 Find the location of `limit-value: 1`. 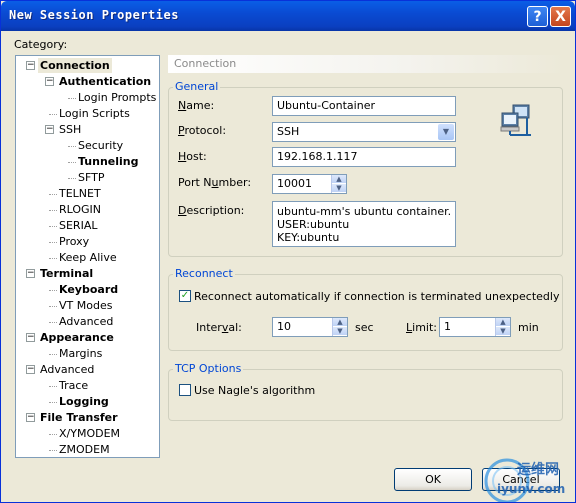

limit-value: 1 is located at coordinates (447, 326).